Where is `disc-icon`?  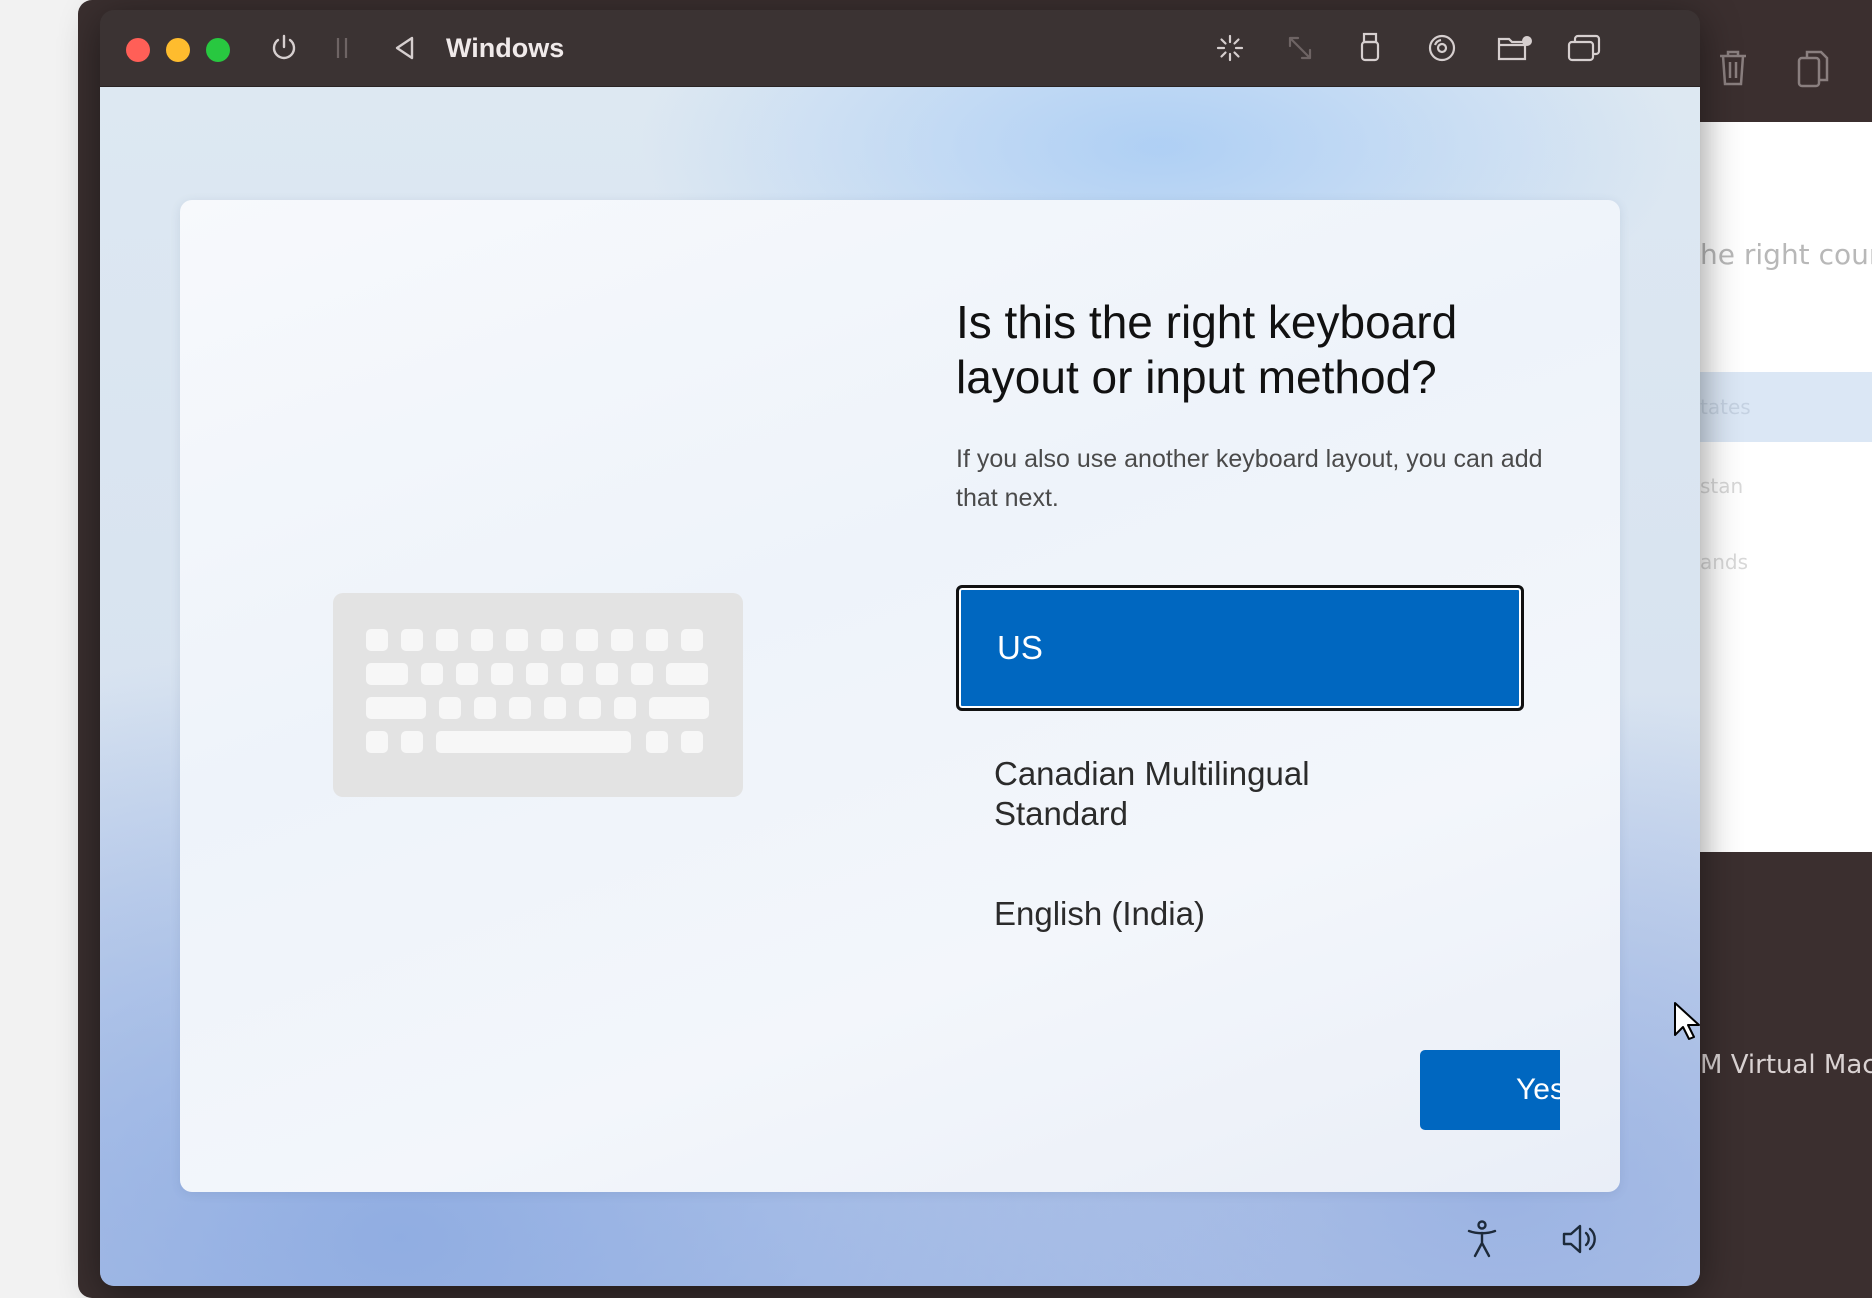 disc-icon is located at coordinates (1442, 48).